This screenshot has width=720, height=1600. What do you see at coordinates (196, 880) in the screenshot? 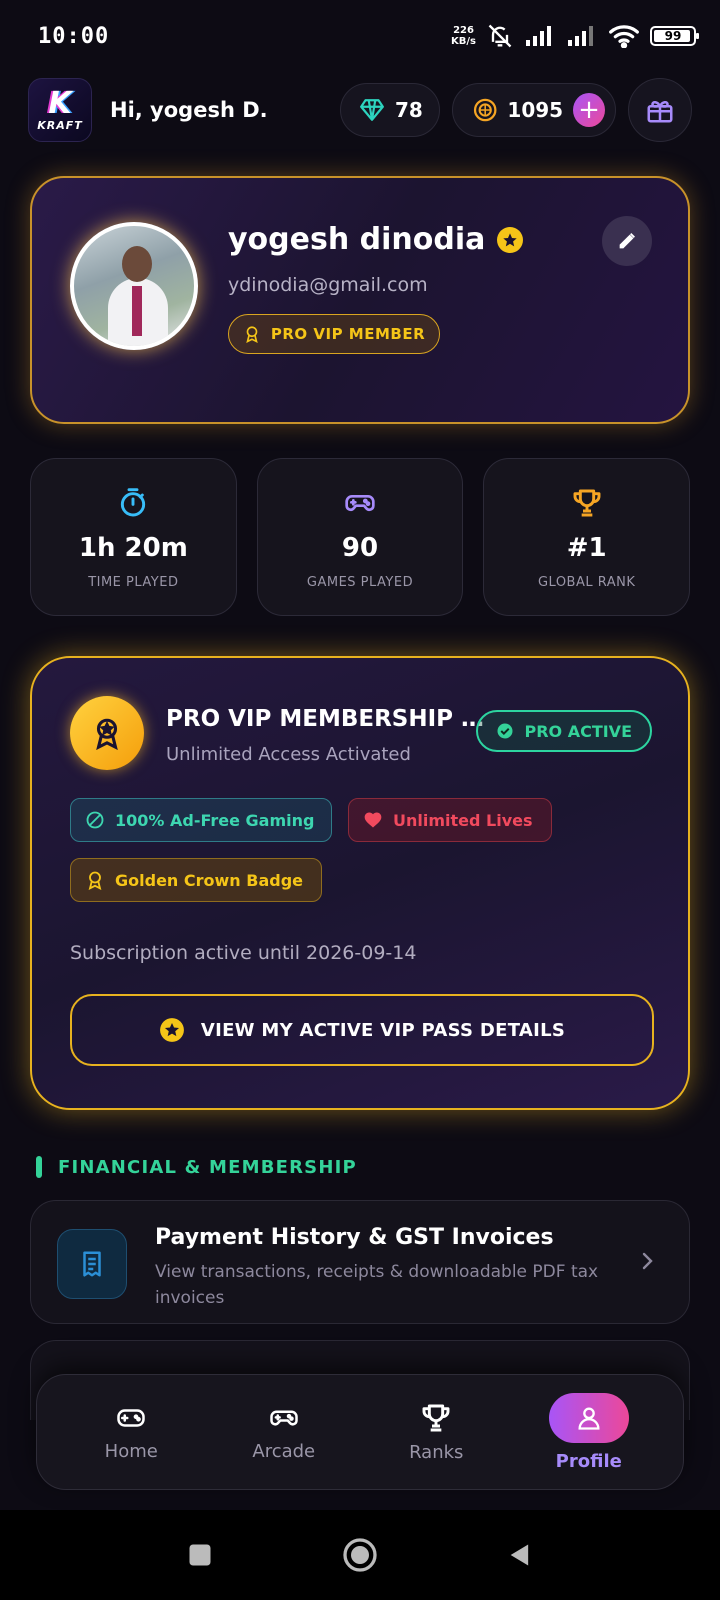
I see `feature-golden-crown: Golden Crown Badge` at bounding box center [196, 880].